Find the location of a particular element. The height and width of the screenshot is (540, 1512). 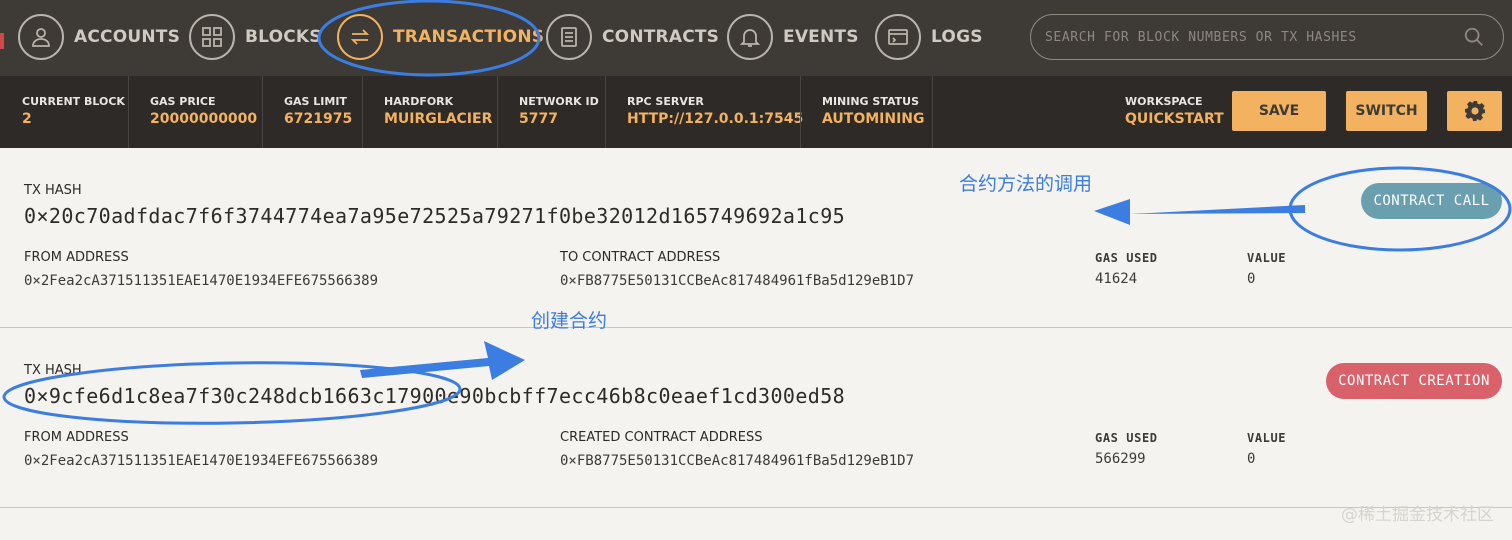

to-contract-address-label: TO CONTRACT ADDRESS is located at coordinates (640, 257).